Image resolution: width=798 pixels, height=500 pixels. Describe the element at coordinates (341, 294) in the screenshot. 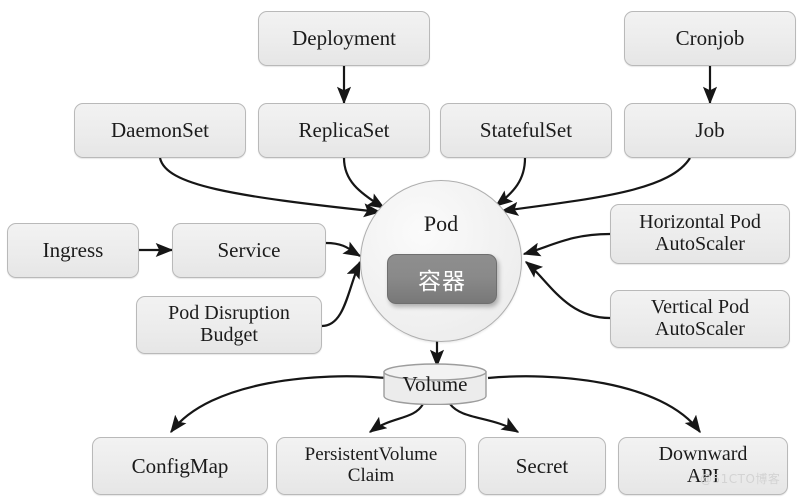

I see `edge-pdb-pod` at that location.